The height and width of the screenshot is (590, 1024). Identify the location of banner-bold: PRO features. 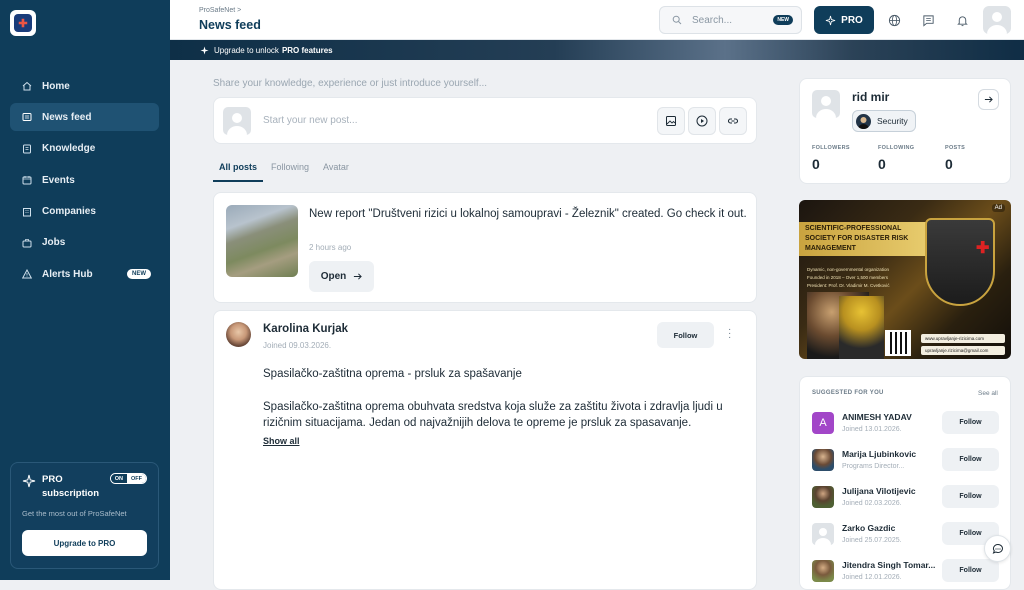
(307, 50).